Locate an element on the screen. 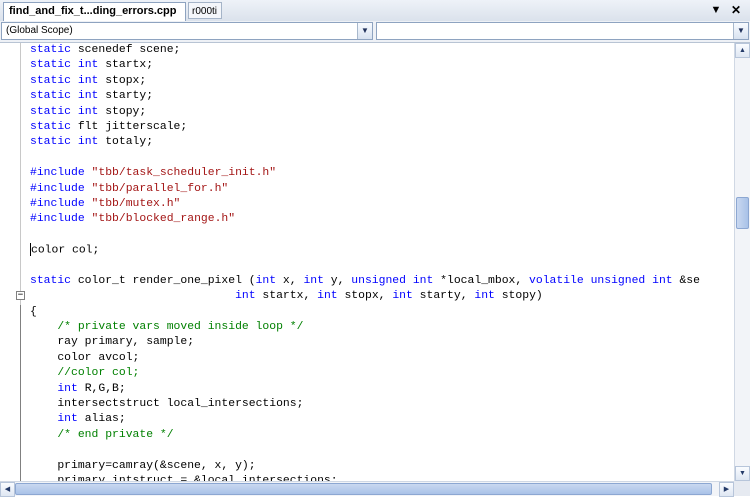 The image size is (750, 497). code-line: int R,G,B; is located at coordinates (382, 389).